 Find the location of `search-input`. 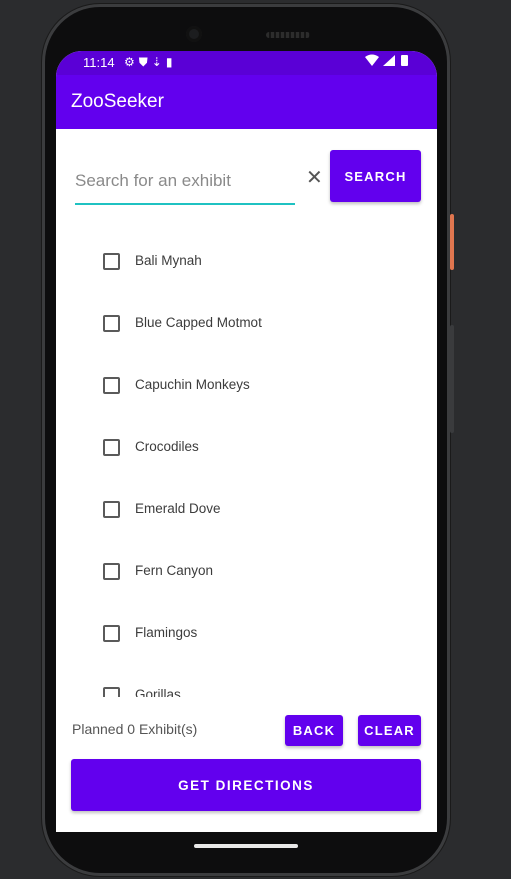

search-input is located at coordinates (185, 184).